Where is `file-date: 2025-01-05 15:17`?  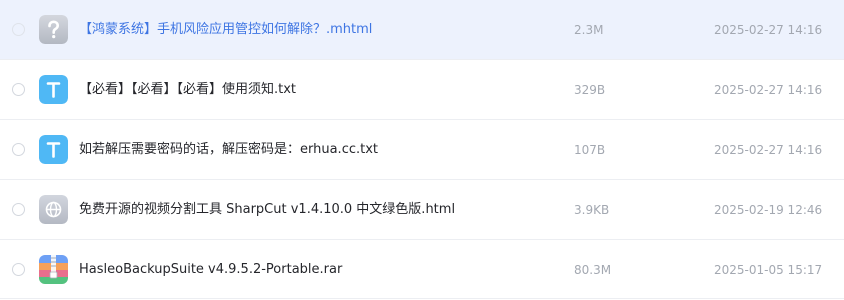 file-date: 2025-01-05 15:17 is located at coordinates (768, 270).